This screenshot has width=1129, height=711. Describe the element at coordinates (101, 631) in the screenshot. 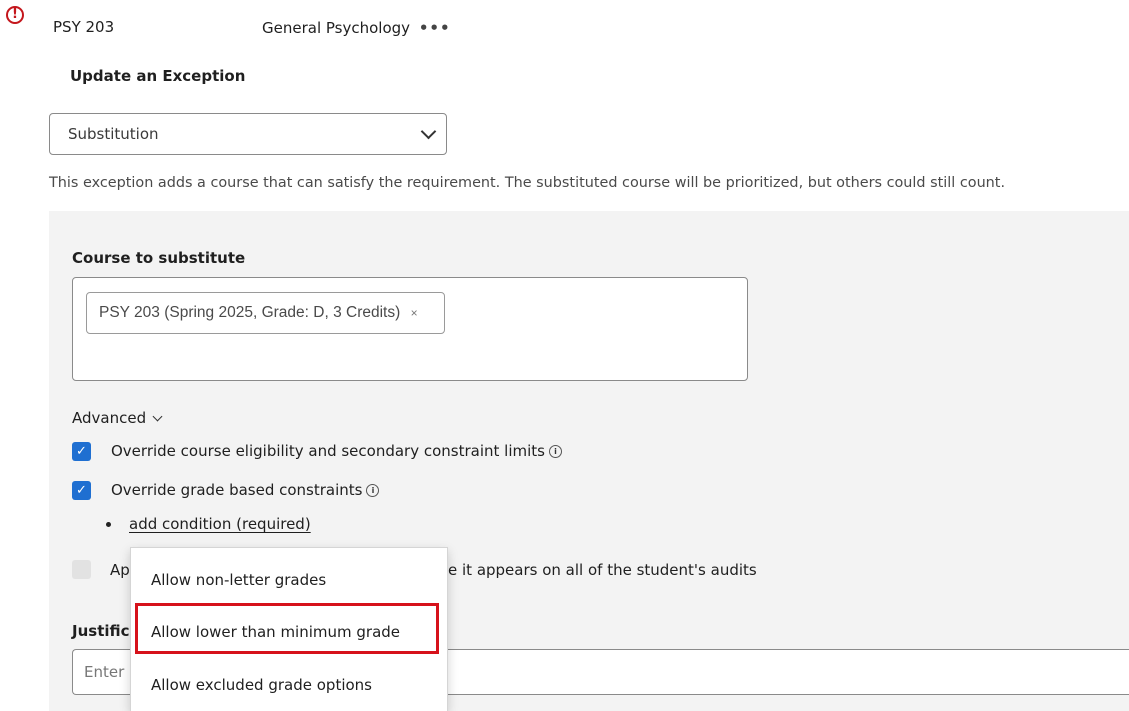

I see `justification-label: Justific` at that location.